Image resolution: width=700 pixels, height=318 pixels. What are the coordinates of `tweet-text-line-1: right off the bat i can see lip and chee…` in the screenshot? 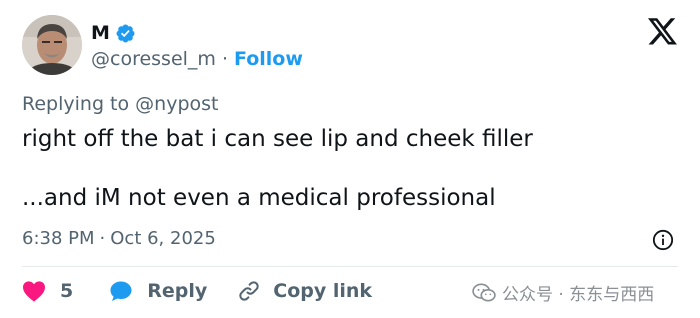 It's located at (277, 139).